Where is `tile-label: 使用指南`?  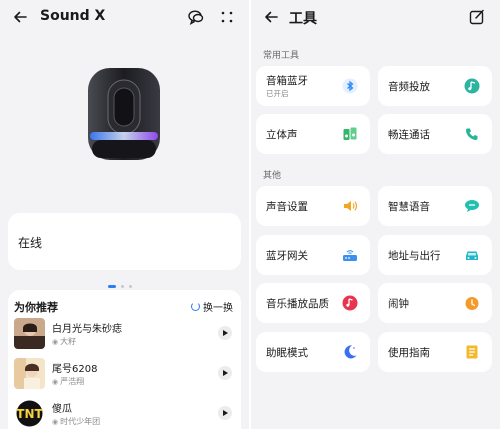 tile-label: 使用指南 is located at coordinates (409, 353).